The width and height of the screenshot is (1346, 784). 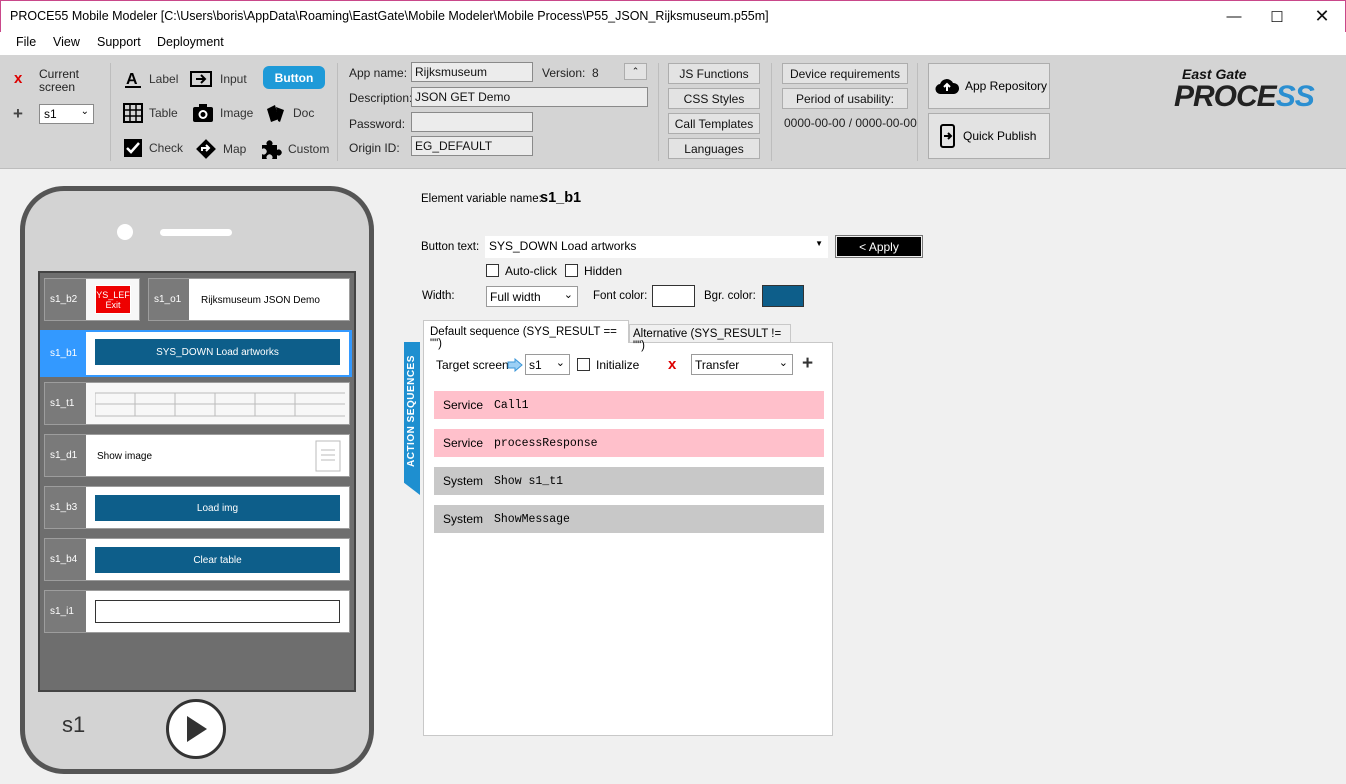 I want to click on delete-screen-icon: x, so click(x=18, y=78).